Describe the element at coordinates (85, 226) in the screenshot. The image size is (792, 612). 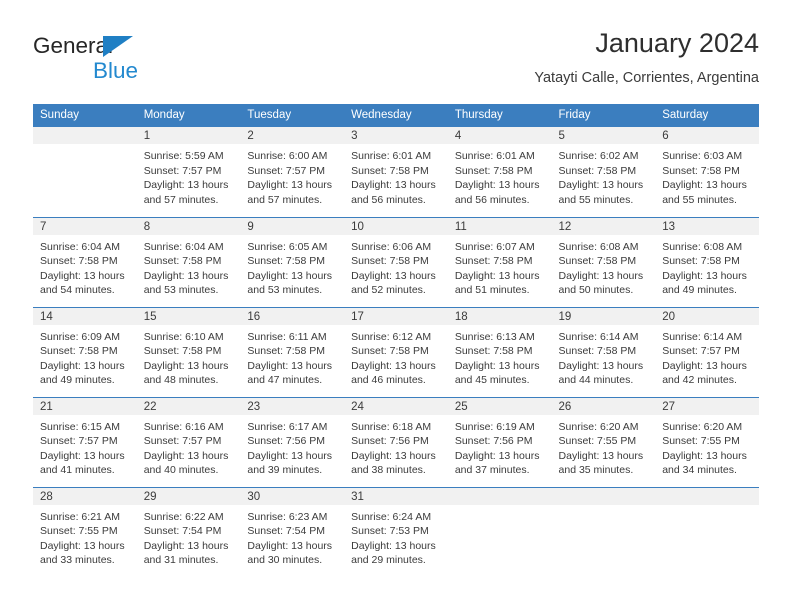
I see `day-number: 7` at that location.